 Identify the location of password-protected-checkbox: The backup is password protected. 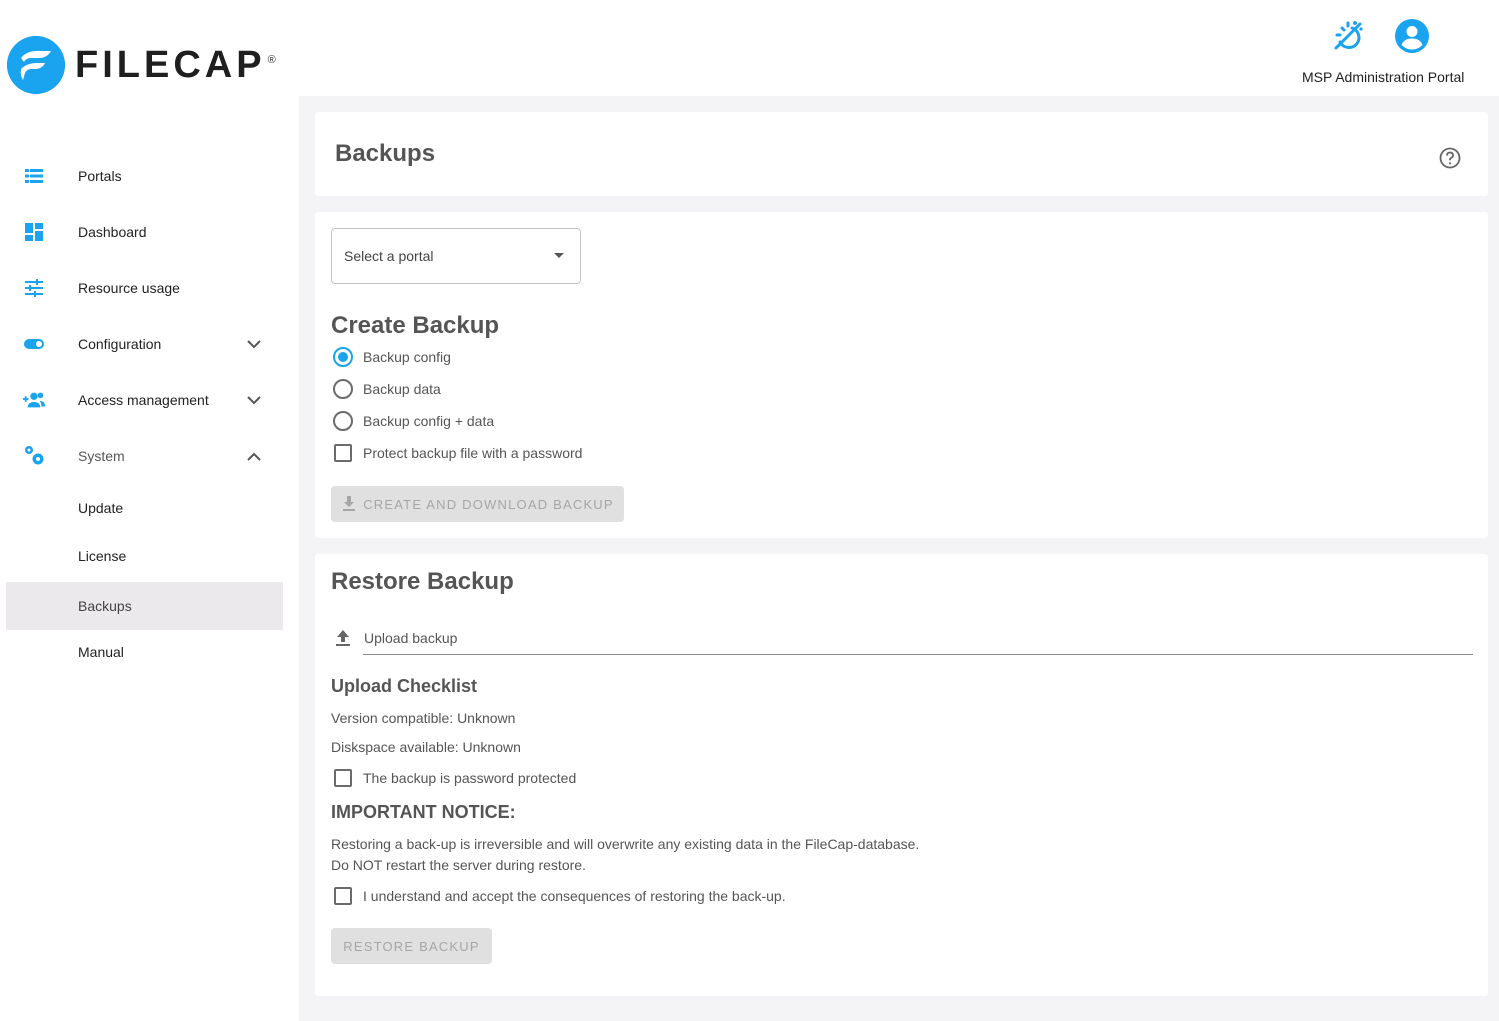
(453, 778).